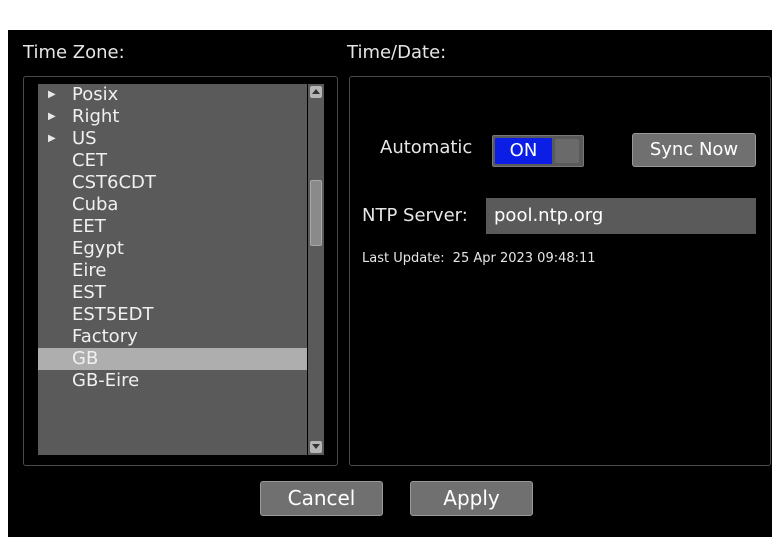  What do you see at coordinates (172, 381) in the screenshot?
I see `time-zone-item: GB-Eire` at bounding box center [172, 381].